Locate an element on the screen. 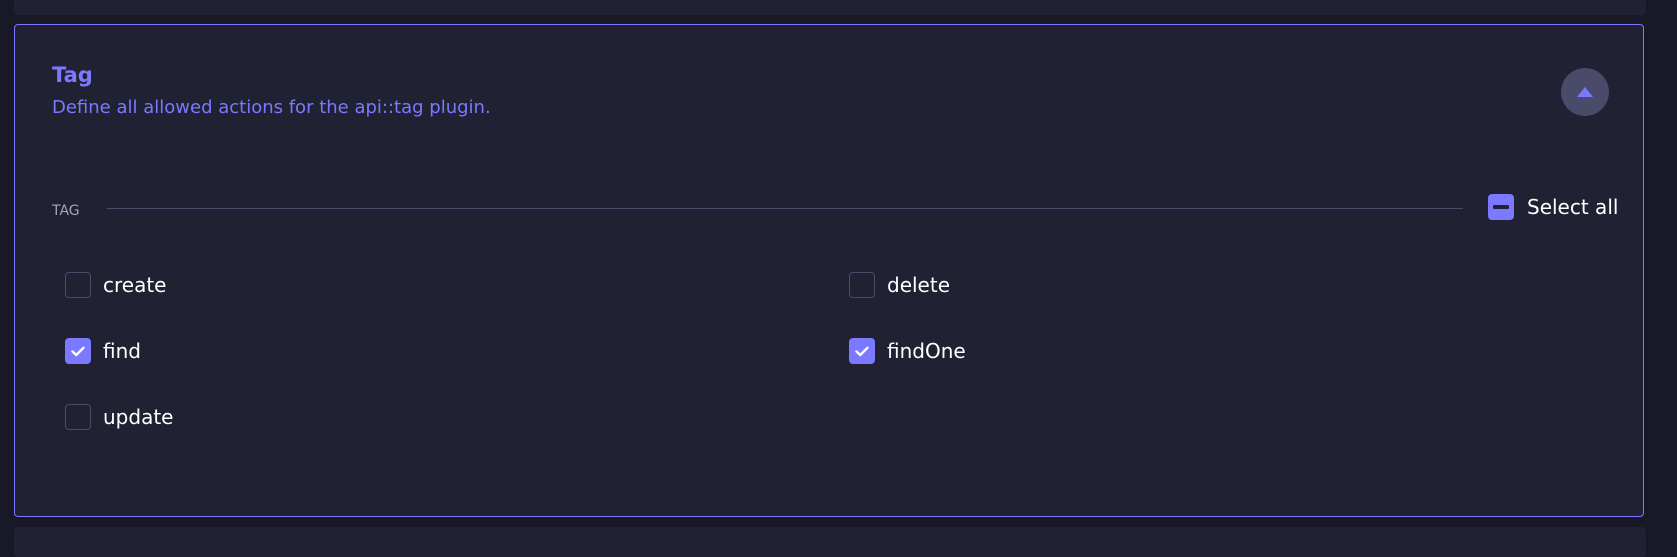  select-all-box is located at coordinates (1501, 207).